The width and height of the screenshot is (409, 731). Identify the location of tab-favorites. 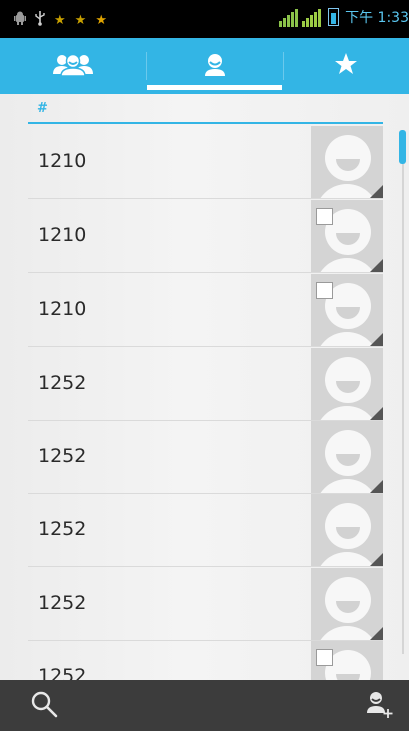
(346, 66).